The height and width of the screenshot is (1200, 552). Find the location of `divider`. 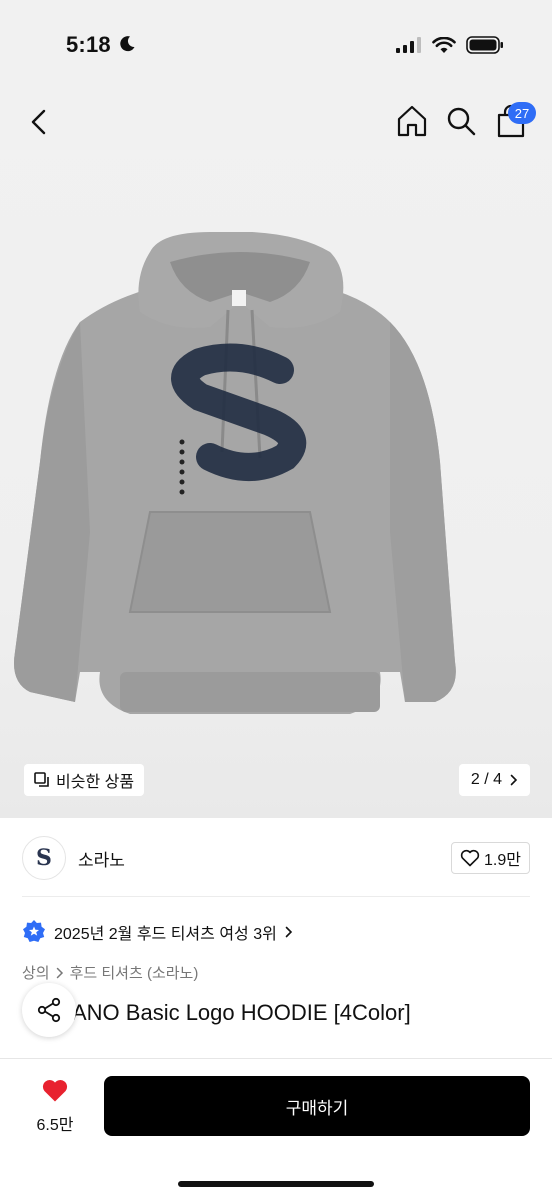

divider is located at coordinates (276, 896).